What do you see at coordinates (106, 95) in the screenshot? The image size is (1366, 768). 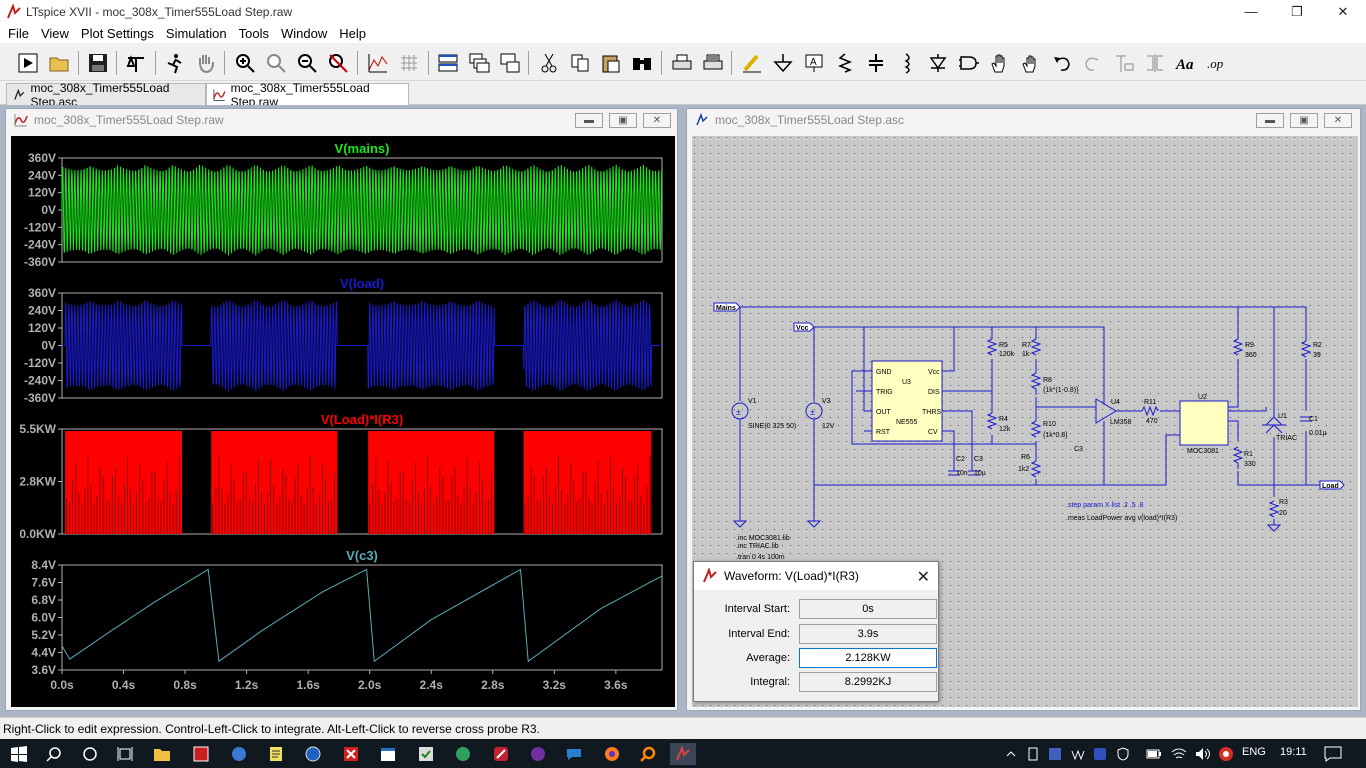 I see `tab-schematic: moc_308x_Timer555Load Step.asc` at bounding box center [106, 95].